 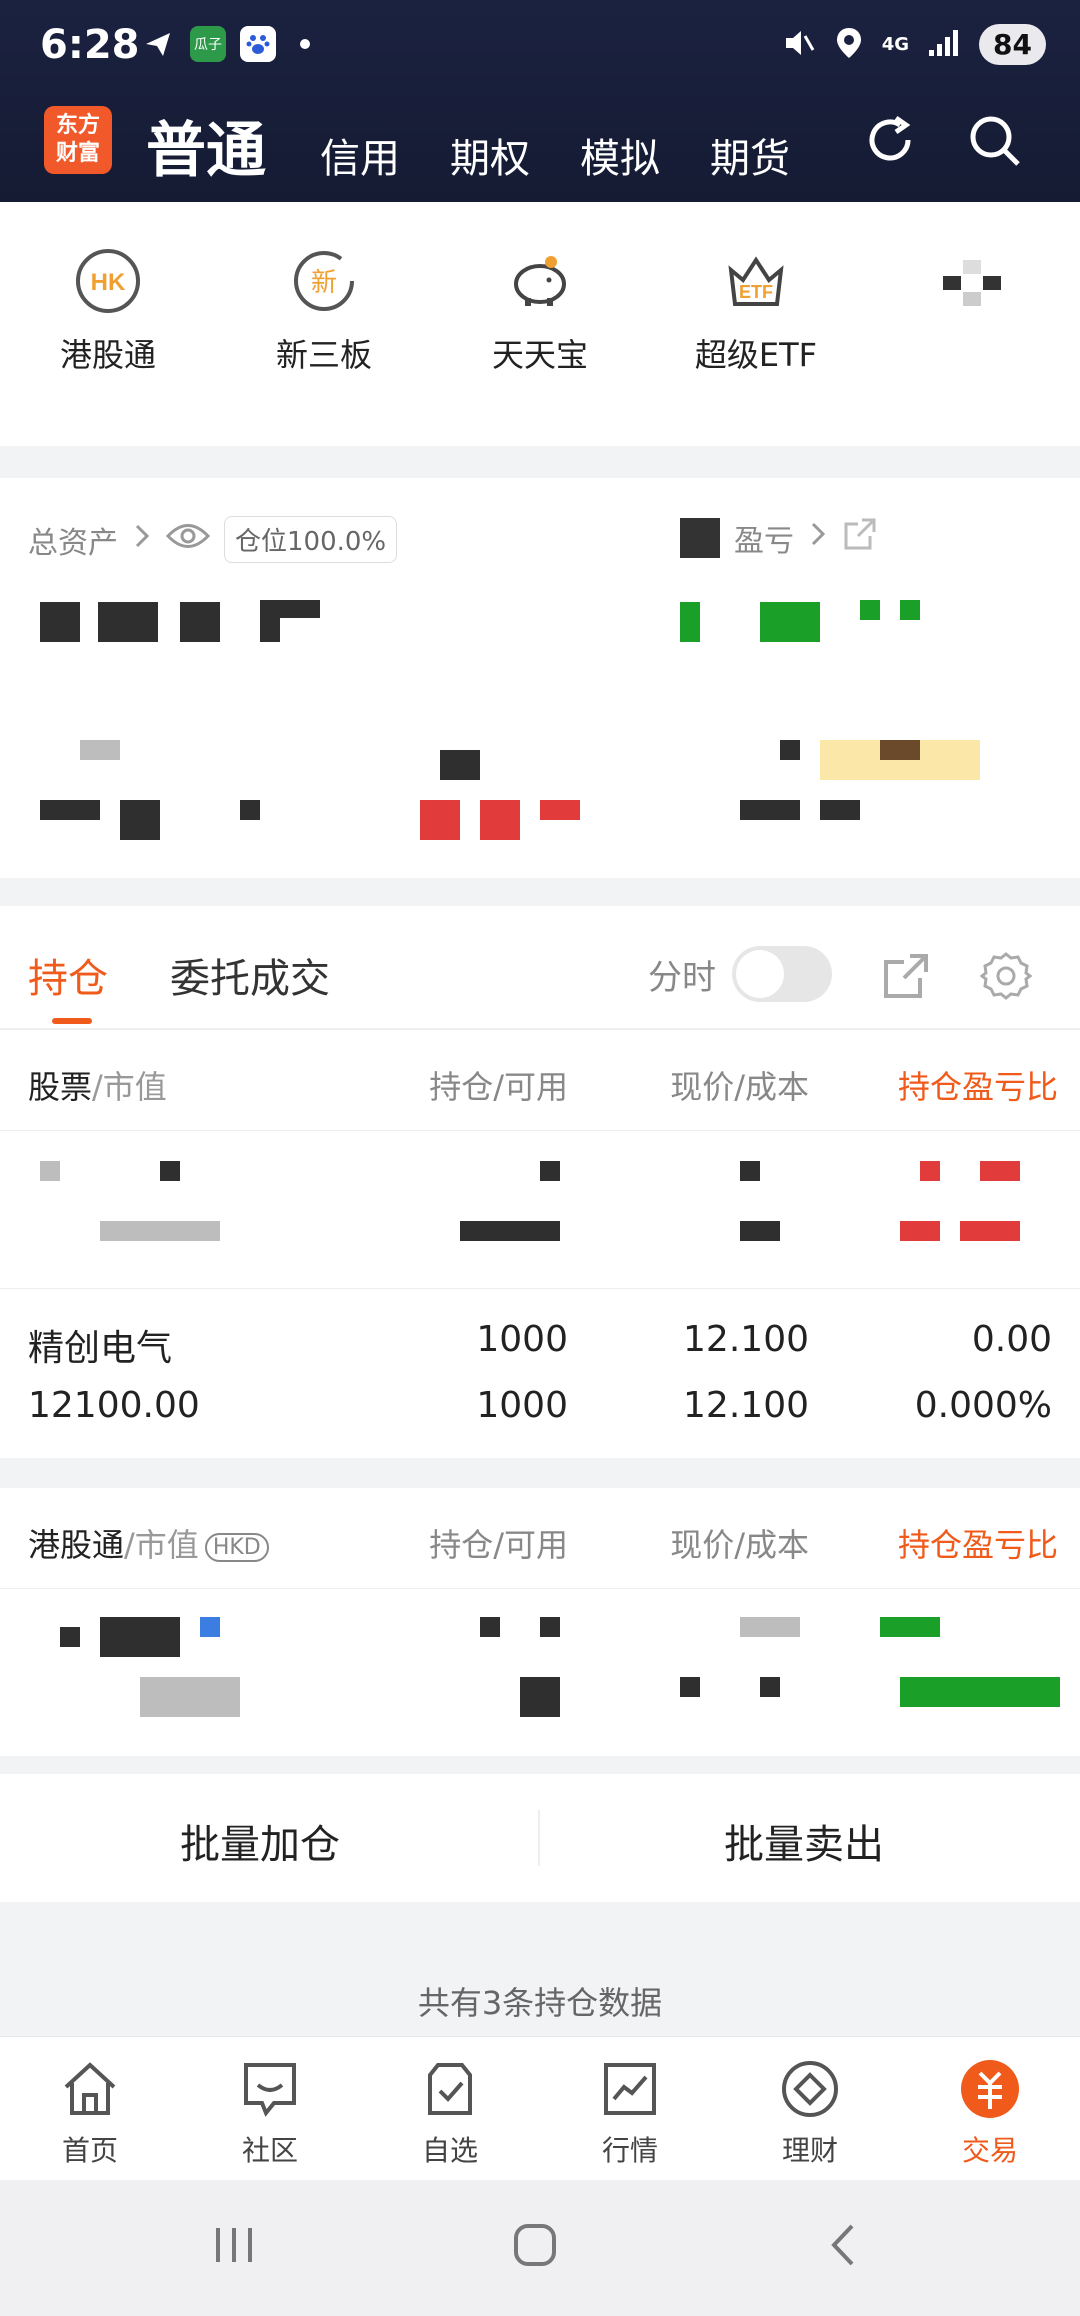 What do you see at coordinates (108, 324) in the screenshot?
I see `service-hk-connect: HK 港股通` at bounding box center [108, 324].